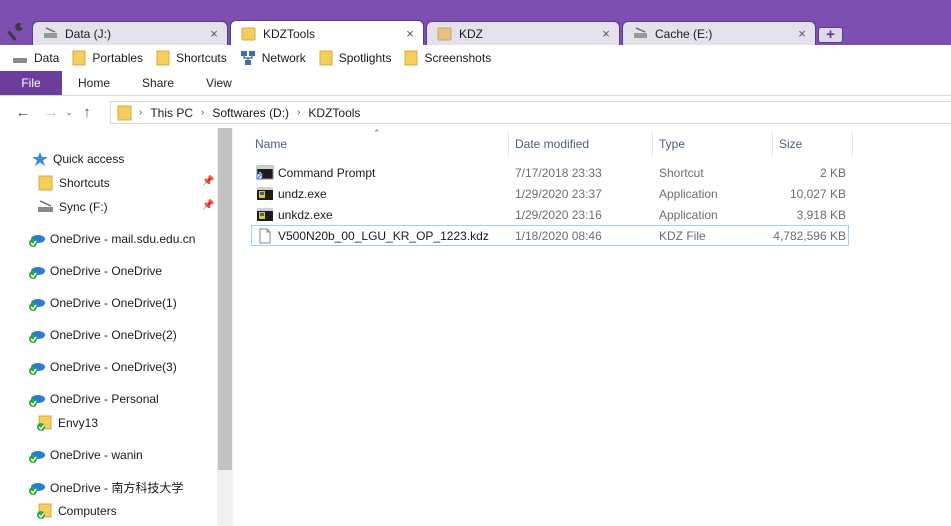 The width and height of the screenshot is (951, 526). Describe the element at coordinates (171, 113) in the screenshot. I see `breadcrumb-this-pc: This PC` at that location.